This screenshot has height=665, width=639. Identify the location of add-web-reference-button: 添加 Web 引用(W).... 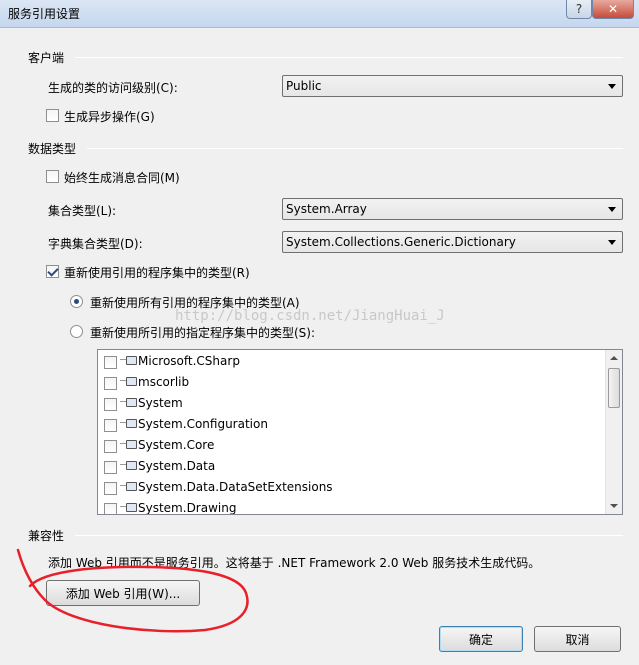
(123, 593).